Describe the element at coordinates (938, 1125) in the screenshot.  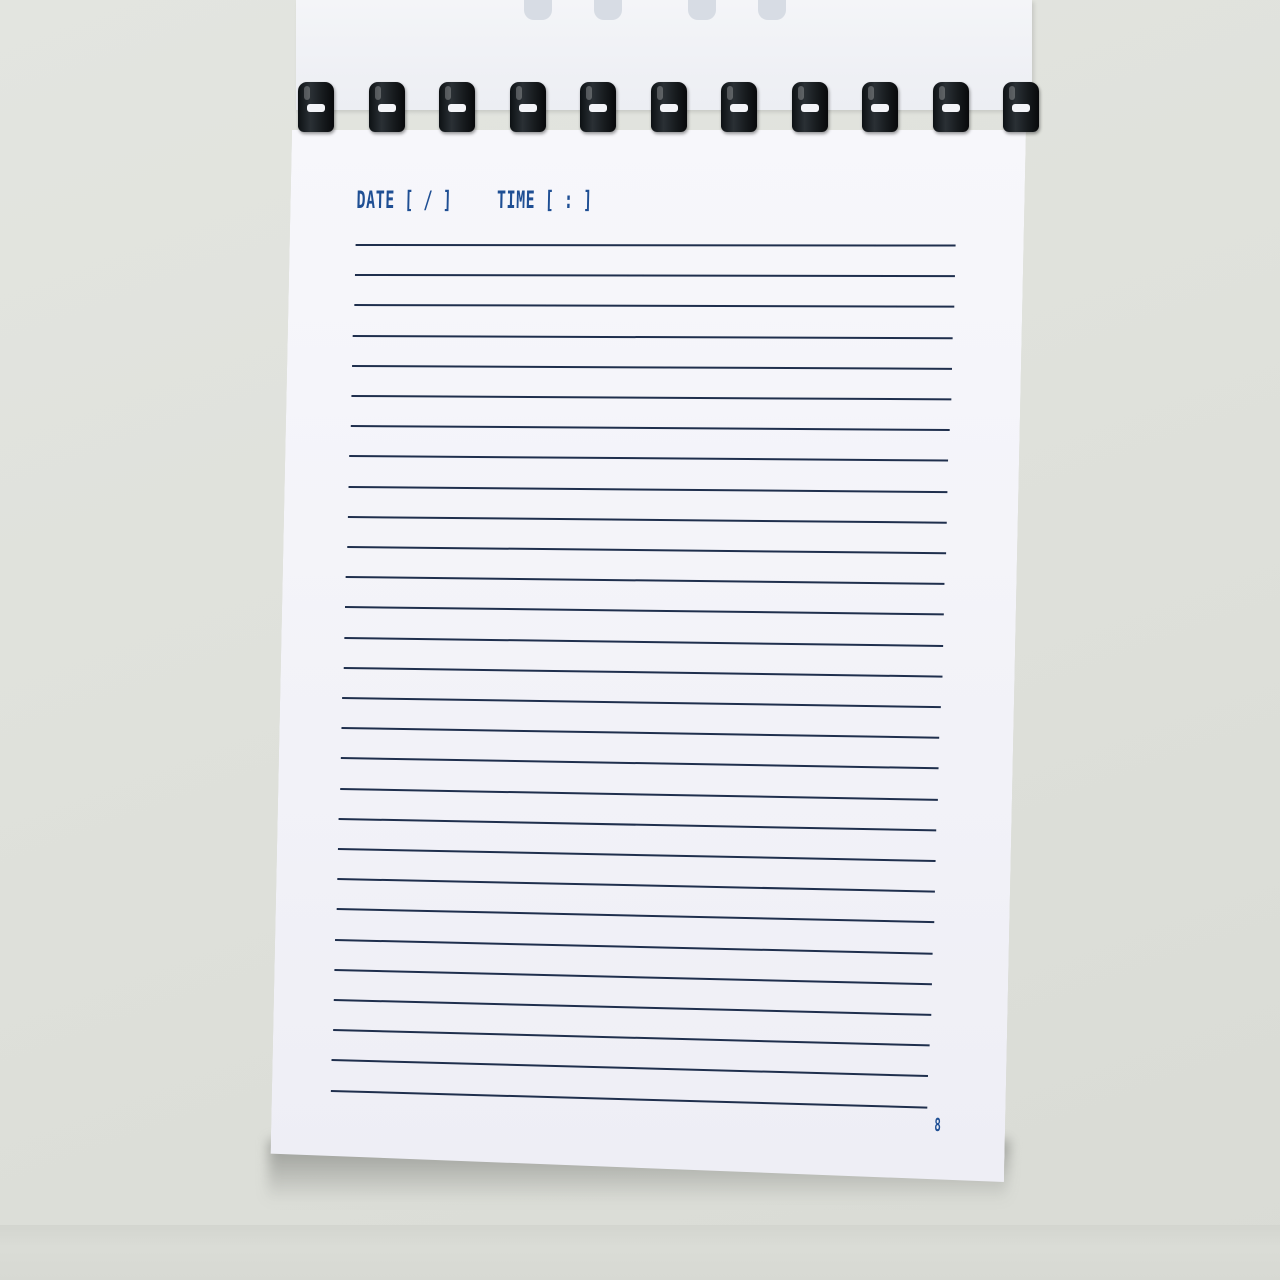
I see `page-number: 8` at that location.